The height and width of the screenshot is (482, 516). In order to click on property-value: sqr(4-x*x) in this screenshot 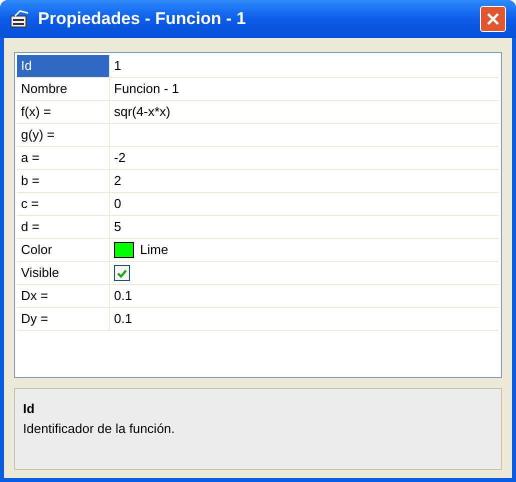, I will do `click(142, 112)`.